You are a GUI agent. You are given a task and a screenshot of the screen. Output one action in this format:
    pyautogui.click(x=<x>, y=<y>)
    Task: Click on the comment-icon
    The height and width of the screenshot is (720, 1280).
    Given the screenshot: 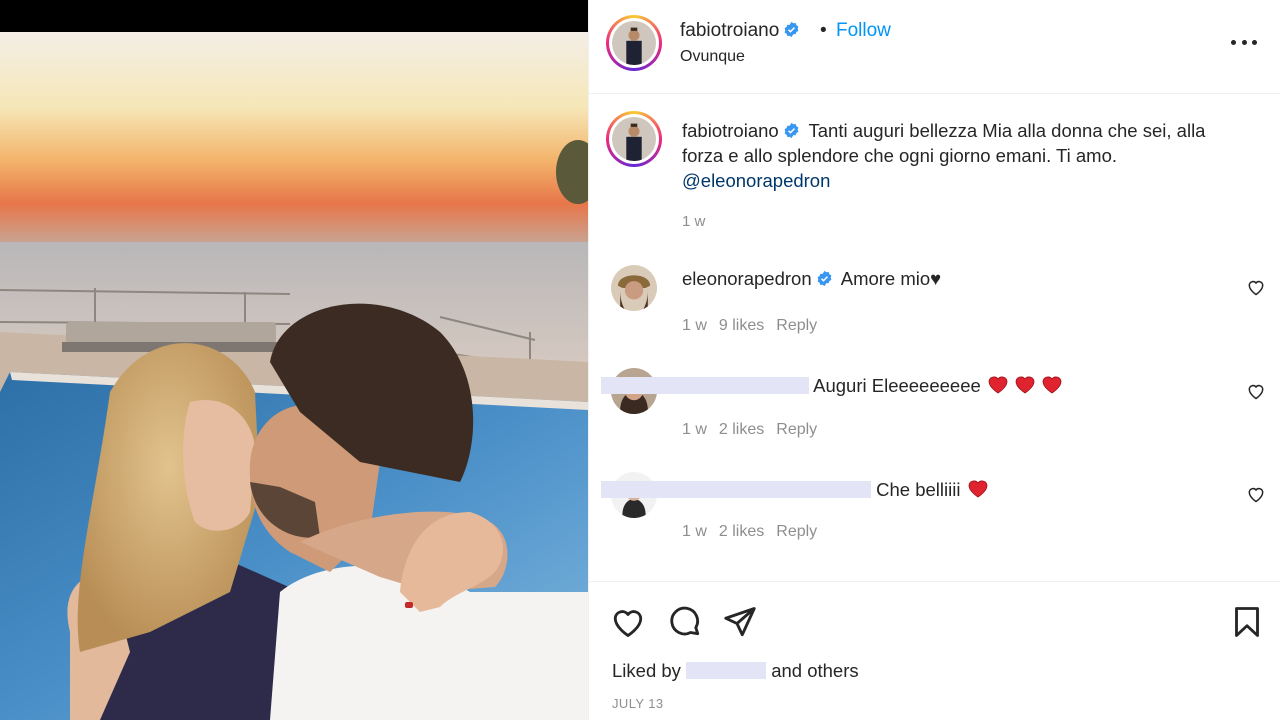 What is the action you would take?
    pyautogui.click(x=685, y=622)
    